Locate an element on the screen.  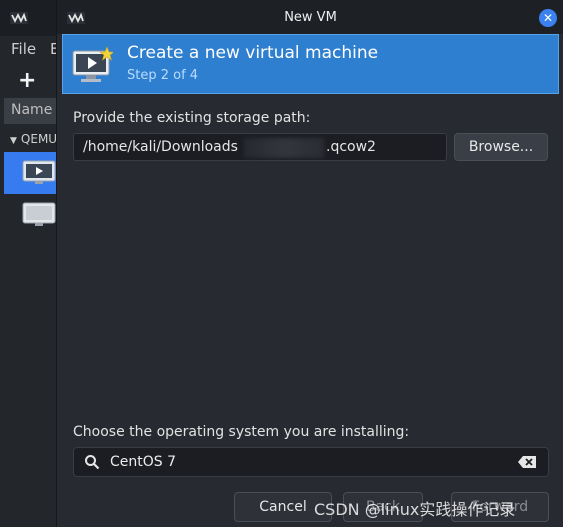
storage-path-input: /home/kali/Downloads .qcow2 is located at coordinates (260, 147).